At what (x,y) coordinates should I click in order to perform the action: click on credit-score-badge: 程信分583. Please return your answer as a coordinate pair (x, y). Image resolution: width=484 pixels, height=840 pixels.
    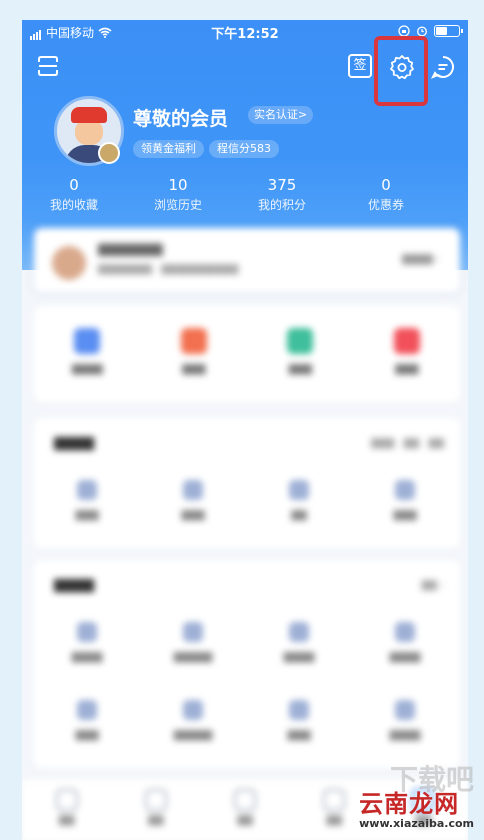
    Looking at the image, I should click on (244, 149).